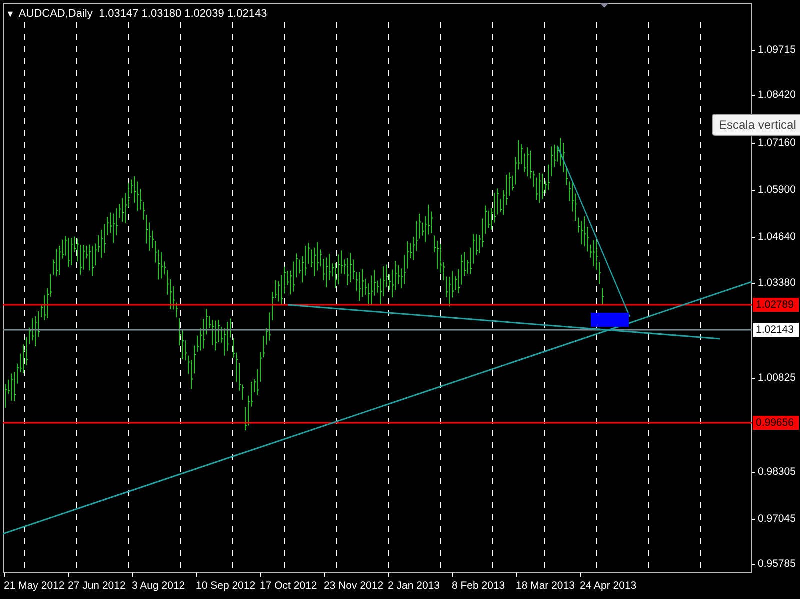  I want to click on date-label: 27 Jun 2012, so click(97, 586).